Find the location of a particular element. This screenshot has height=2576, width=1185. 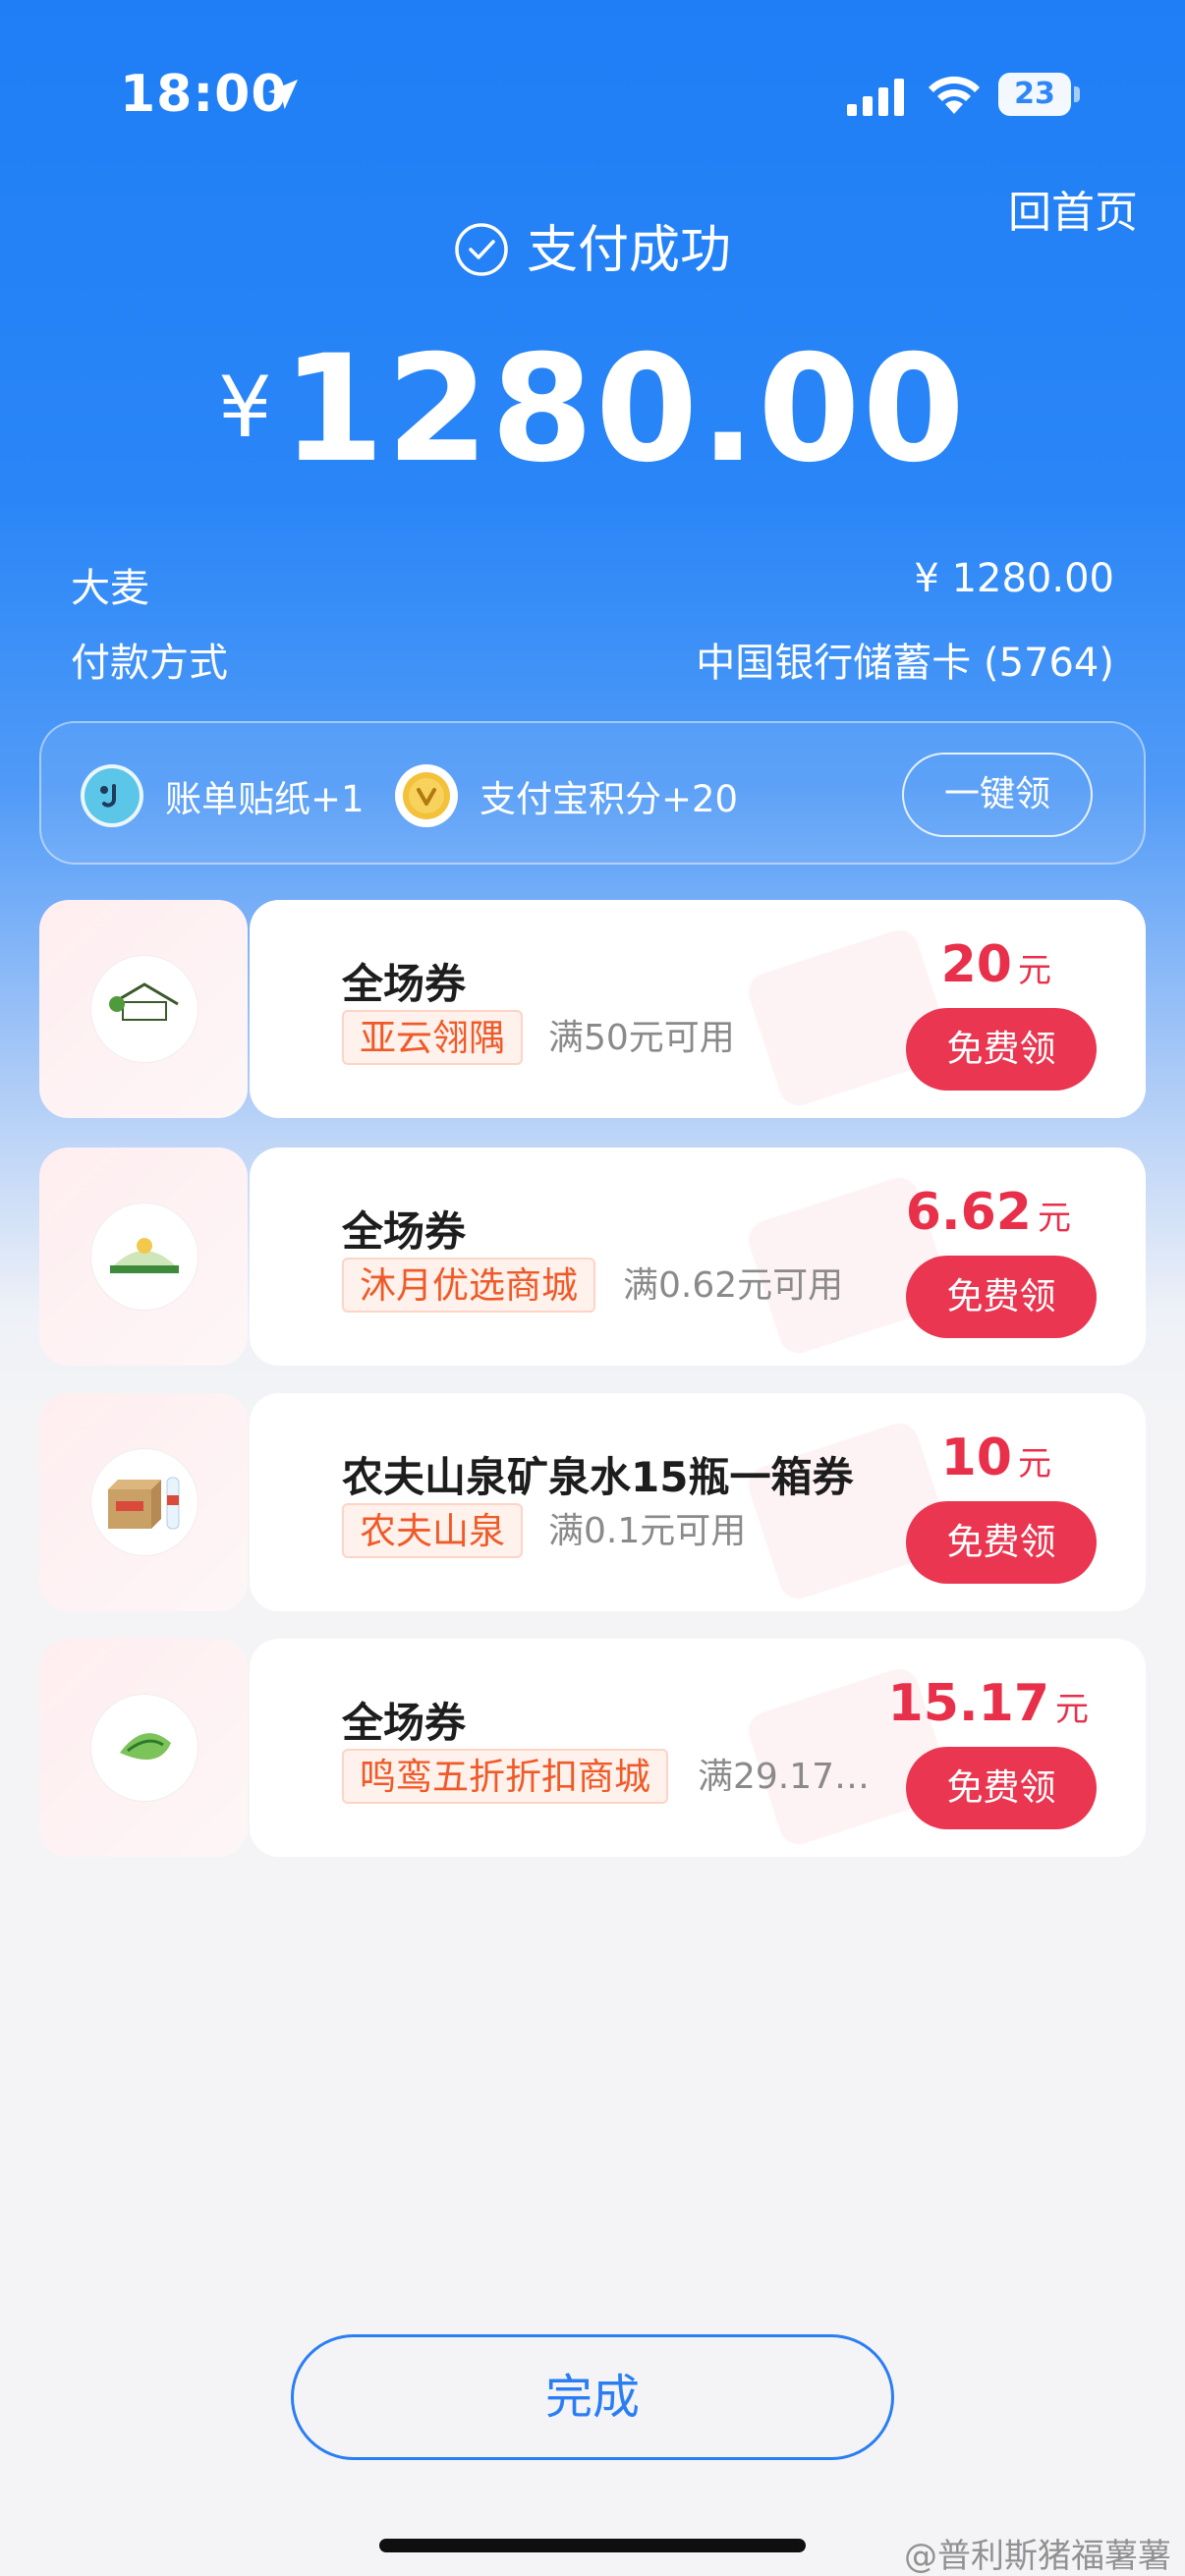

check-circle-icon is located at coordinates (482, 249).